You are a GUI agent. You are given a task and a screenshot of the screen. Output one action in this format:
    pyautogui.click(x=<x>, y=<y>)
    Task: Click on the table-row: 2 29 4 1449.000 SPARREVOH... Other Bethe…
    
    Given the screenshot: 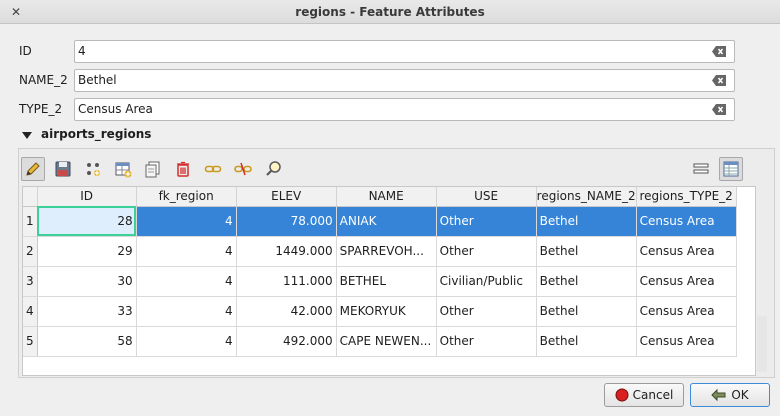 What is the action you would take?
    pyautogui.click(x=380, y=251)
    